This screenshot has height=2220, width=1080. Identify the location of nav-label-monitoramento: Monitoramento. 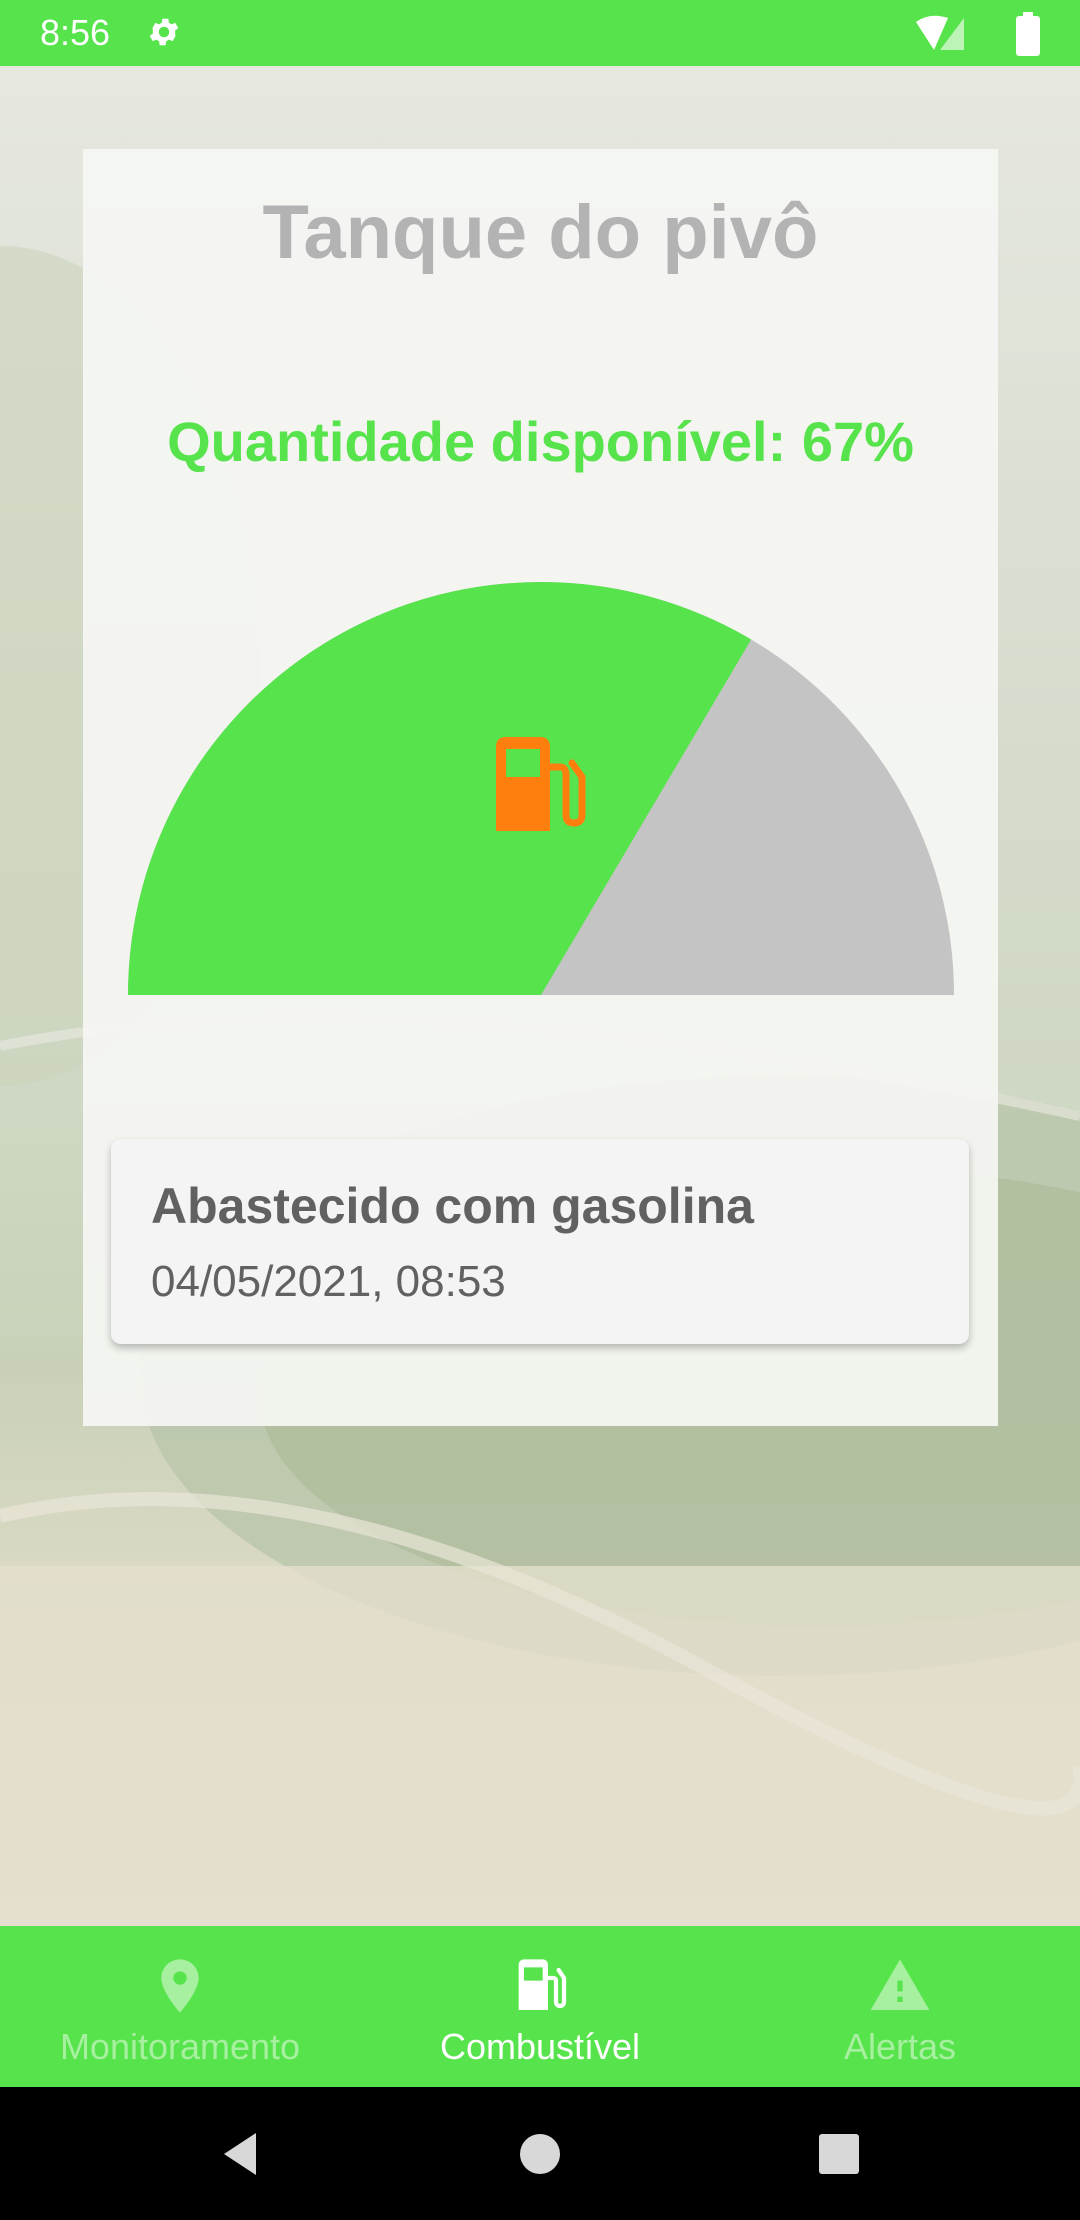
(180, 2046).